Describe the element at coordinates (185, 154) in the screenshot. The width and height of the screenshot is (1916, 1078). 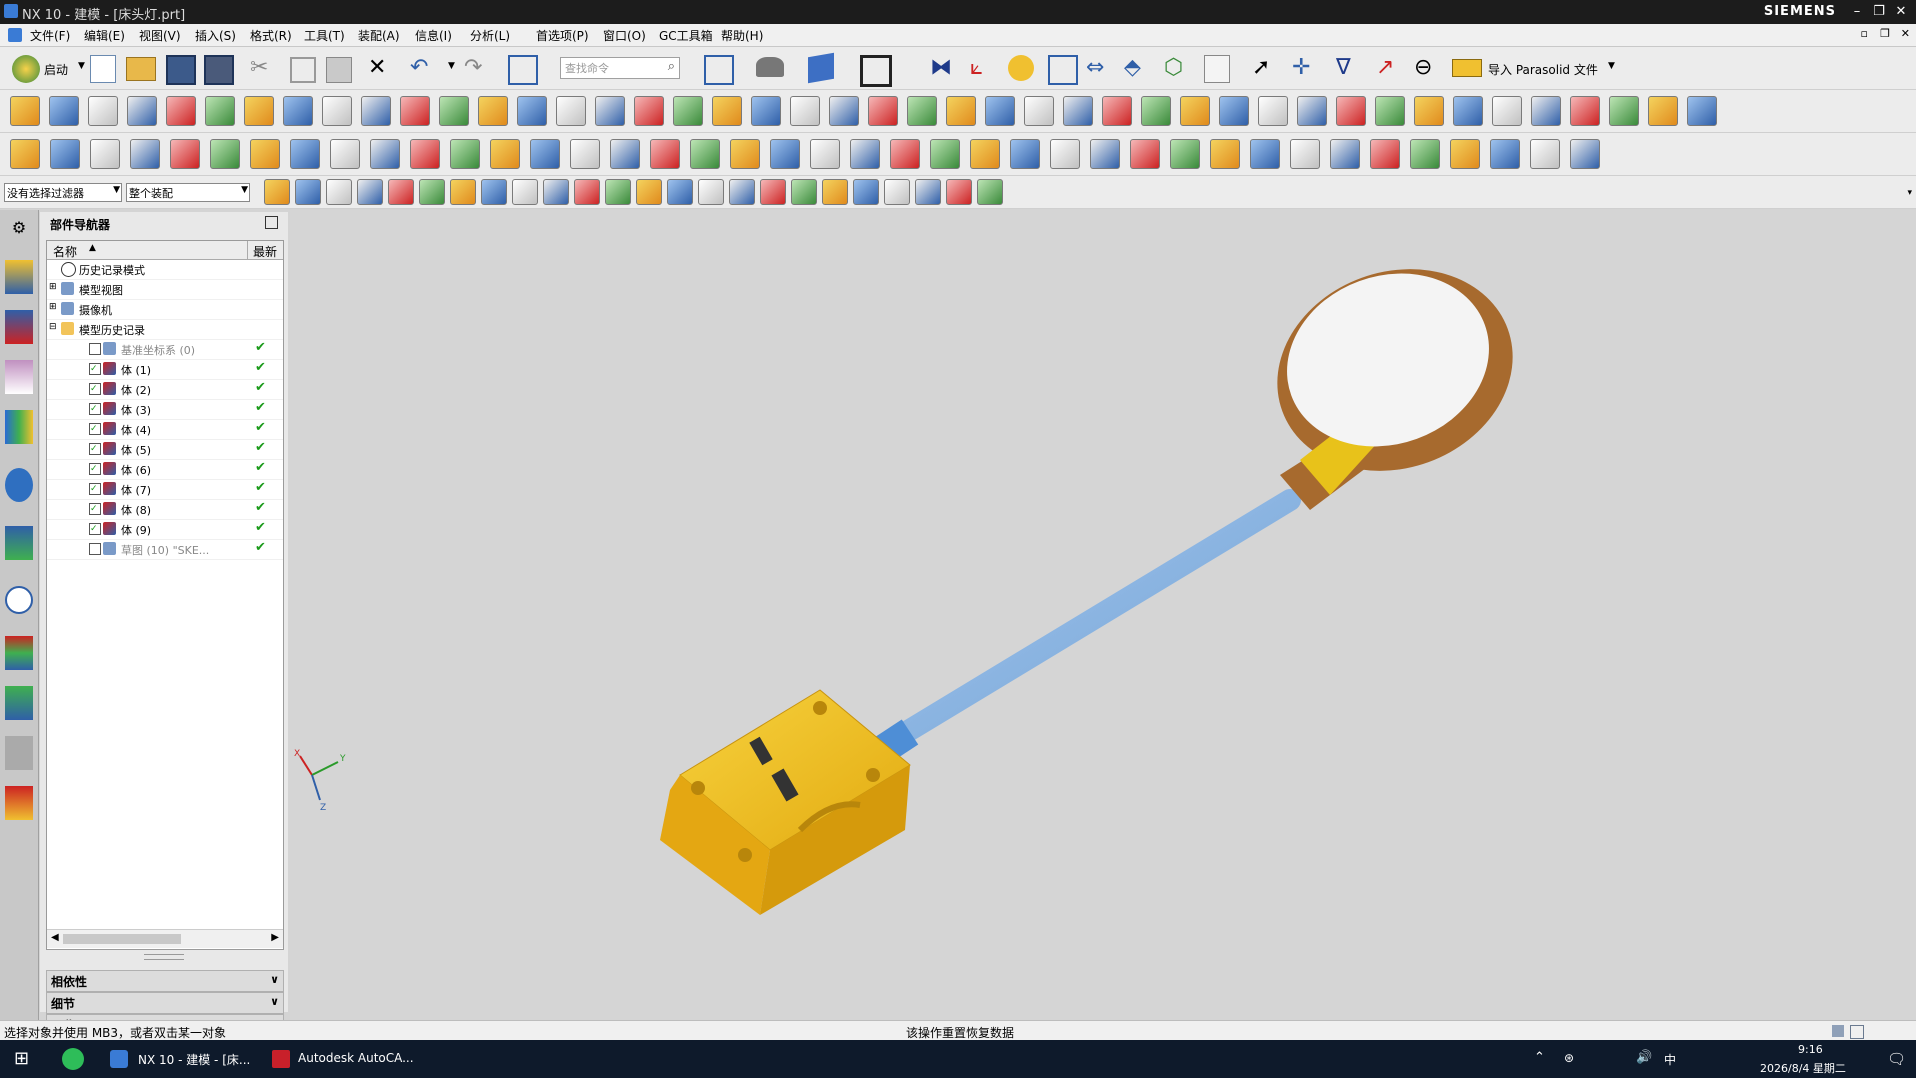
I see `subtract-icon` at that location.